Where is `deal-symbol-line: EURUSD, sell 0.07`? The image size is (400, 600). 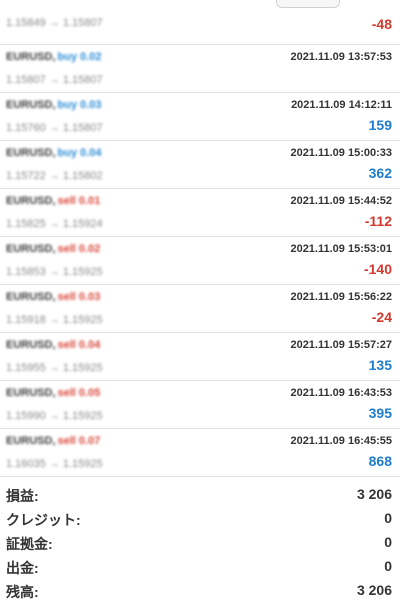
deal-symbol-line: EURUSD, sell 0.07 is located at coordinates (53, 441).